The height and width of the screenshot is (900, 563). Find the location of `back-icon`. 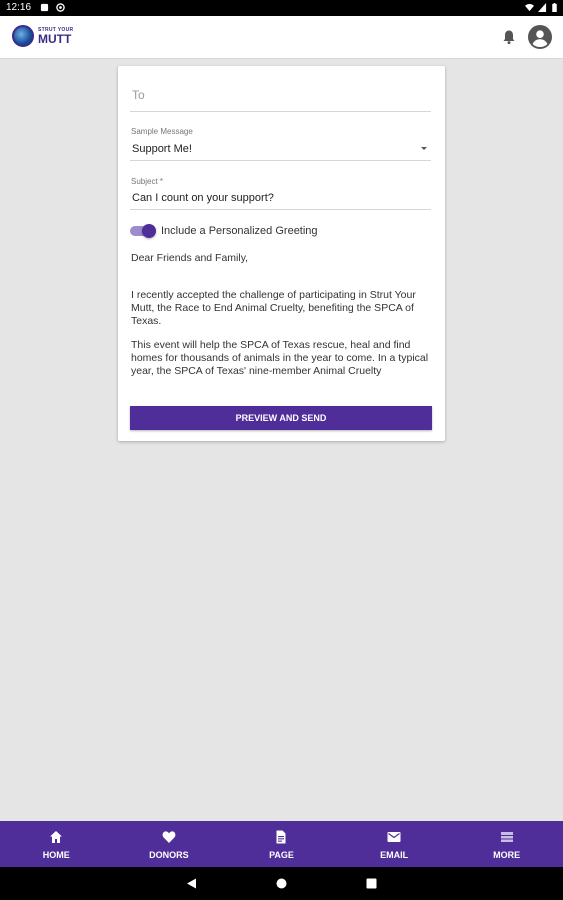

back-icon is located at coordinates (191, 883).